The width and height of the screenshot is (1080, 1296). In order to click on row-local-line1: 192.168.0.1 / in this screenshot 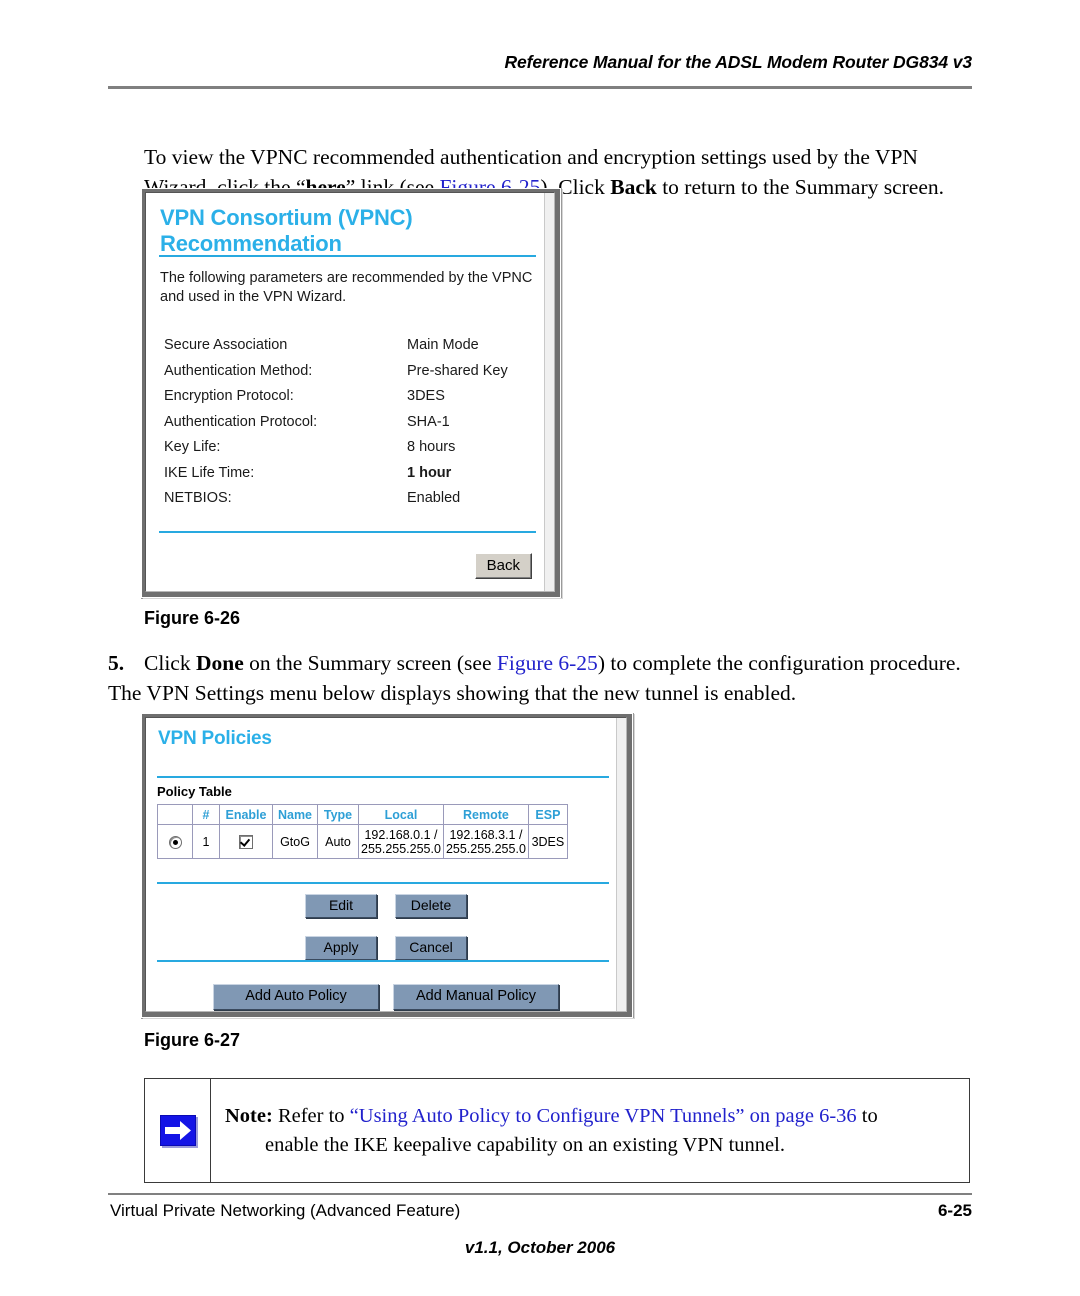, I will do `click(401, 834)`.